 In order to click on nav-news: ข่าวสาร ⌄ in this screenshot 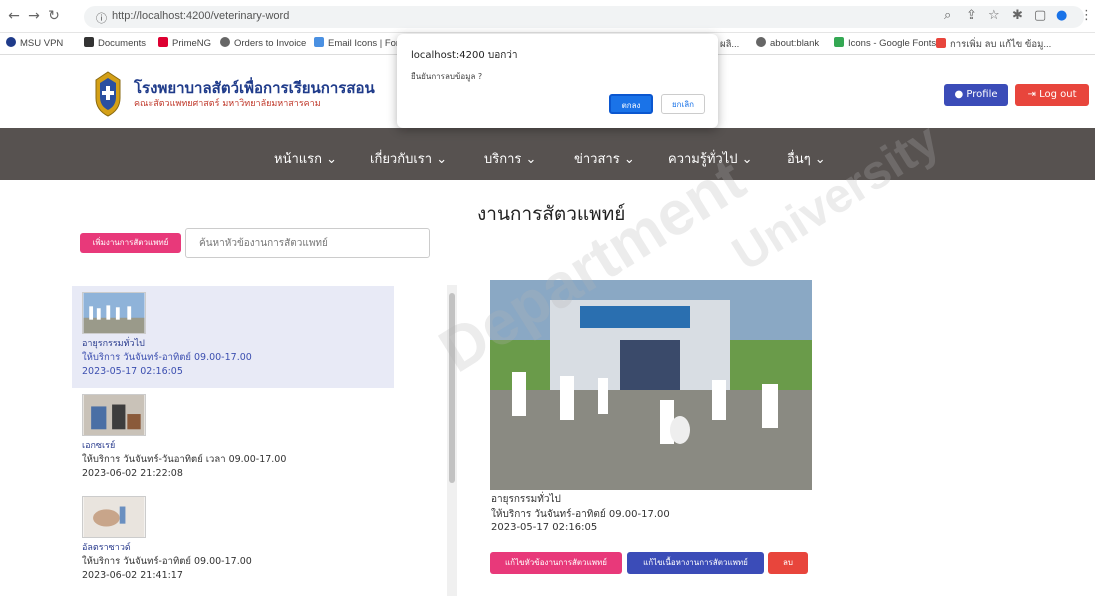, I will do `click(604, 158)`.